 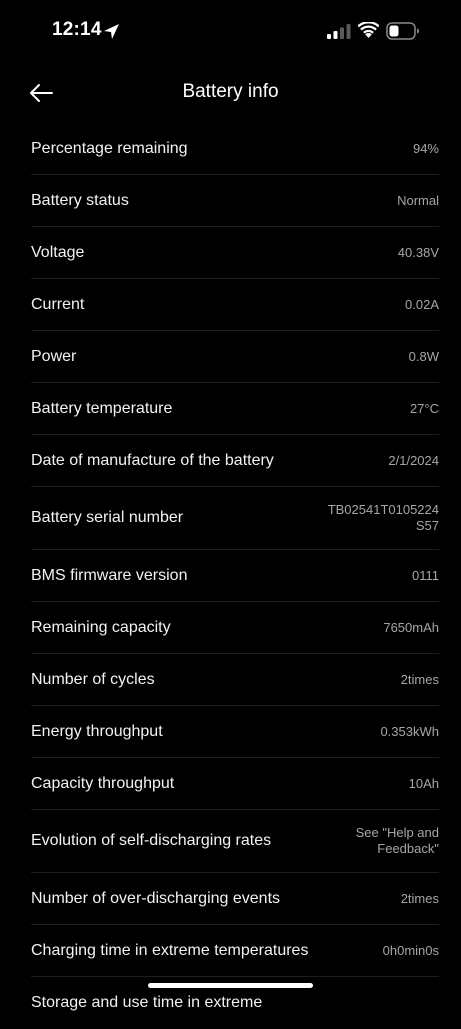 I want to click on row-label: Date of manufacture of the battery, so click(x=152, y=460).